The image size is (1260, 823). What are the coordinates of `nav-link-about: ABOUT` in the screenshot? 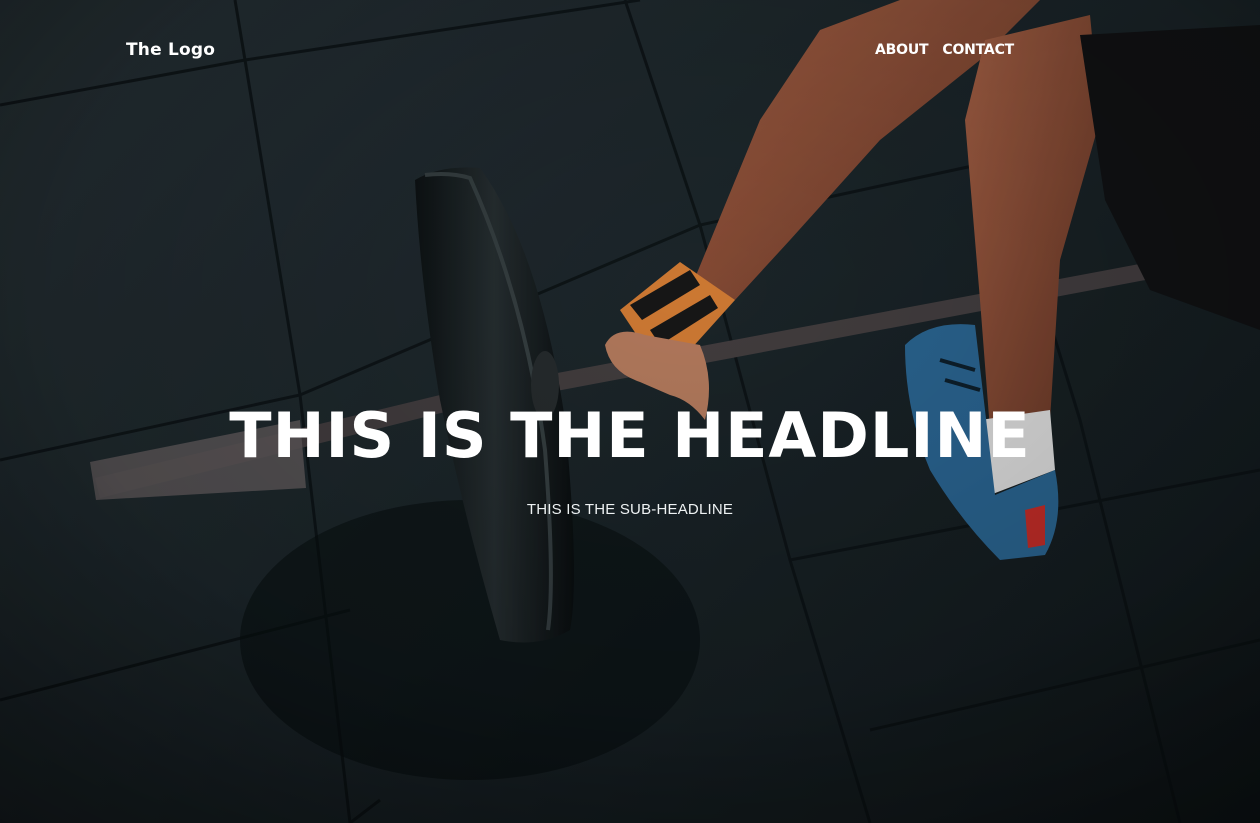 It's located at (902, 50).